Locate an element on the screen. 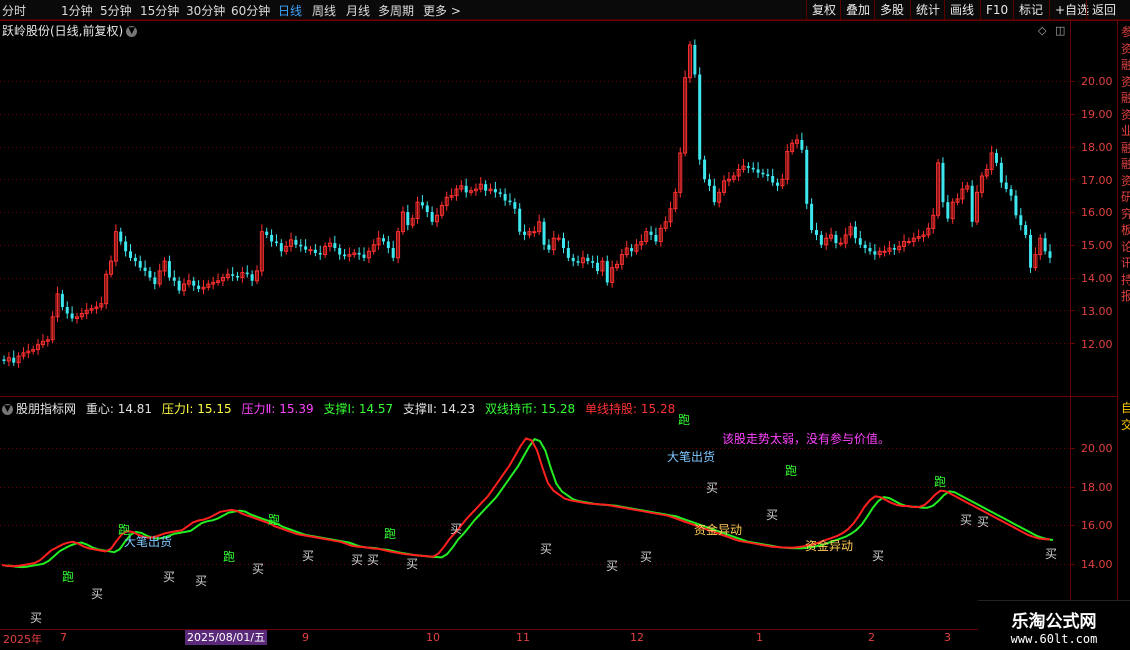  date-tick: 7 is located at coordinates (63, 637).